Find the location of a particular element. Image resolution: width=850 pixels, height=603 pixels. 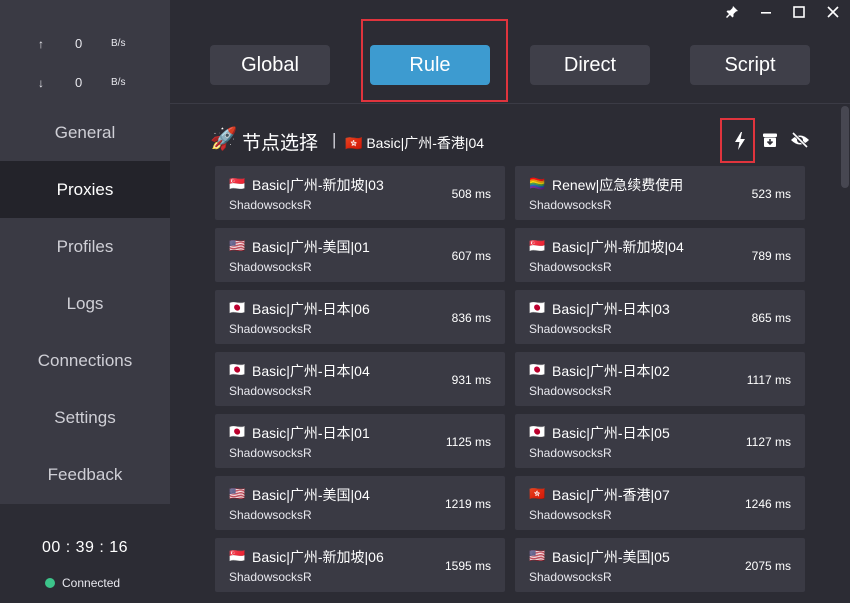

proxy-flag-icon: 🏳️‍🌈 is located at coordinates (537, 183).